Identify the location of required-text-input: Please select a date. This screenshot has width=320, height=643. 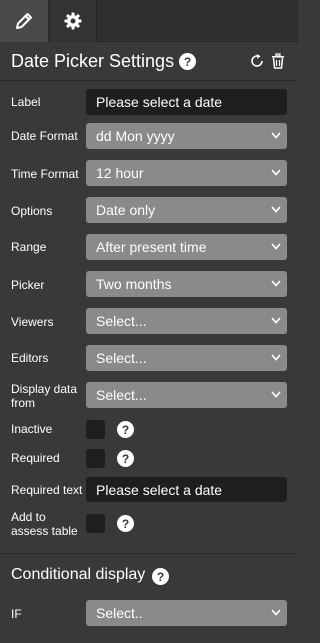
(186, 489).